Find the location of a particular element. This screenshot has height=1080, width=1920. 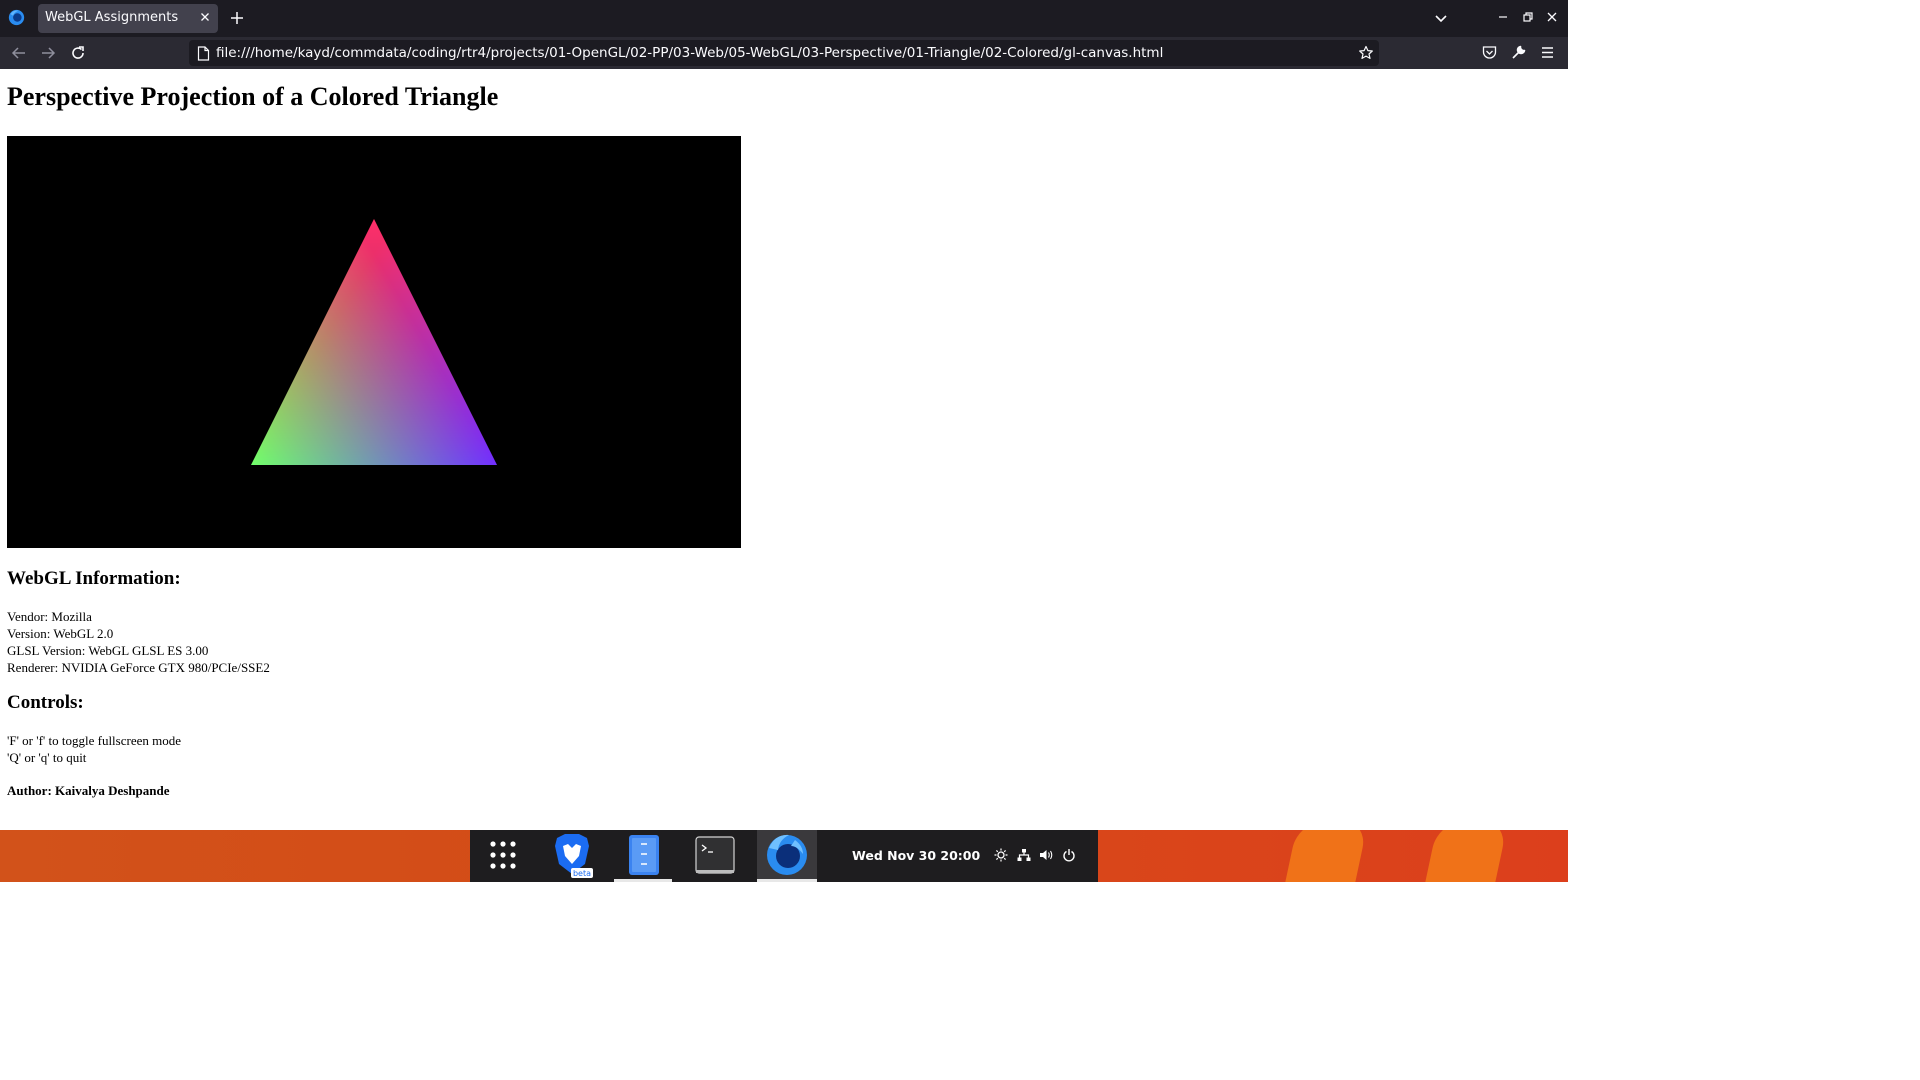

brave-beta-badge: beta is located at coordinates (582, 873).